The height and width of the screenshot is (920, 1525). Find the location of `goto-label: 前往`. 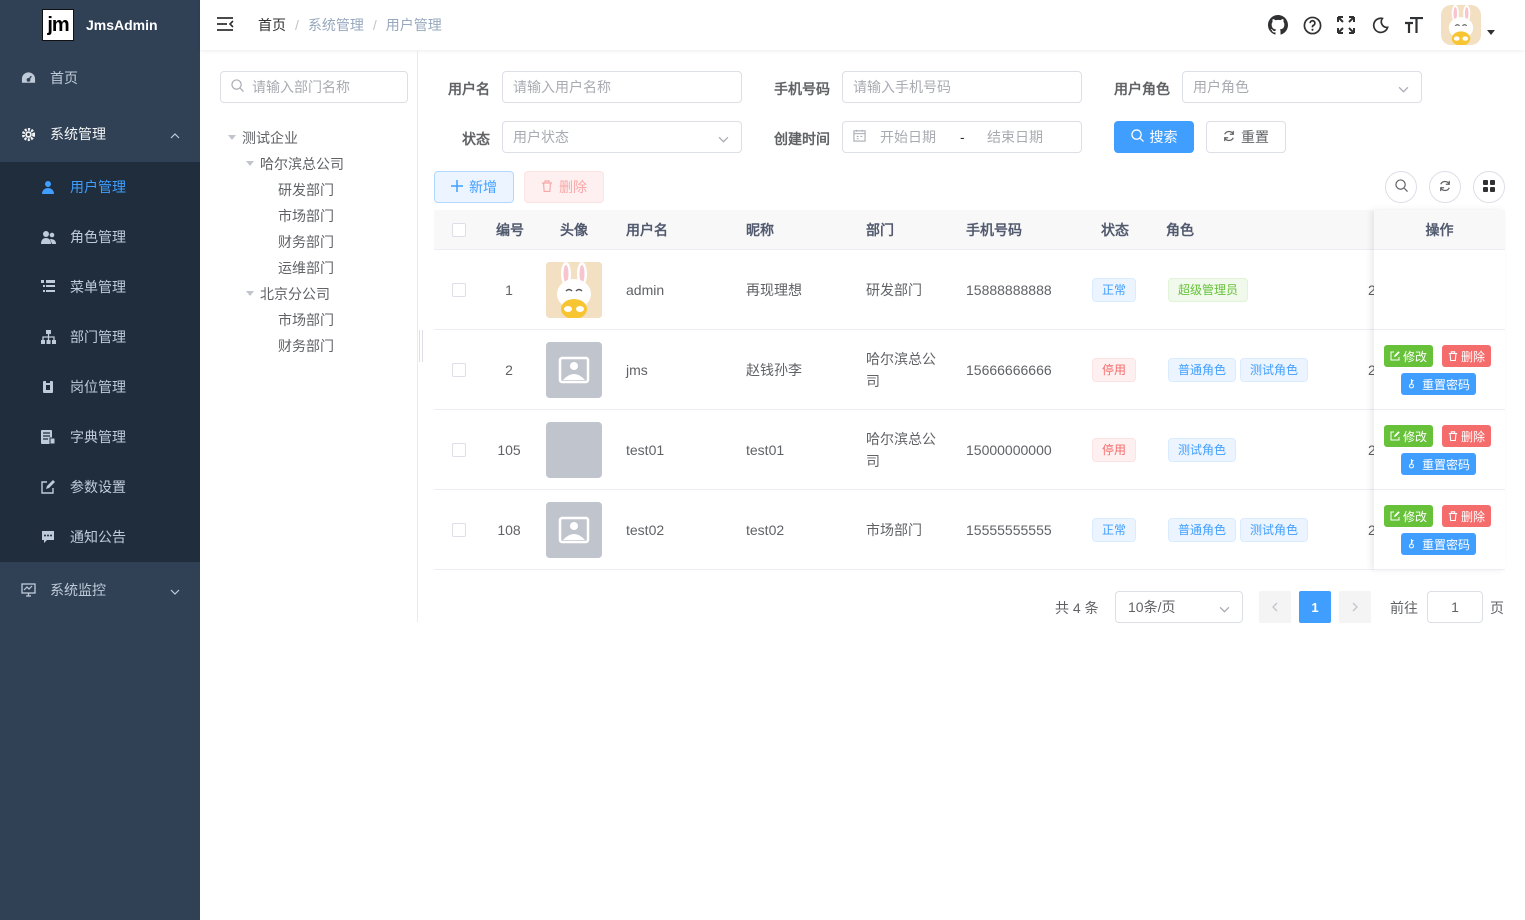

goto-label: 前往 is located at coordinates (1404, 608).